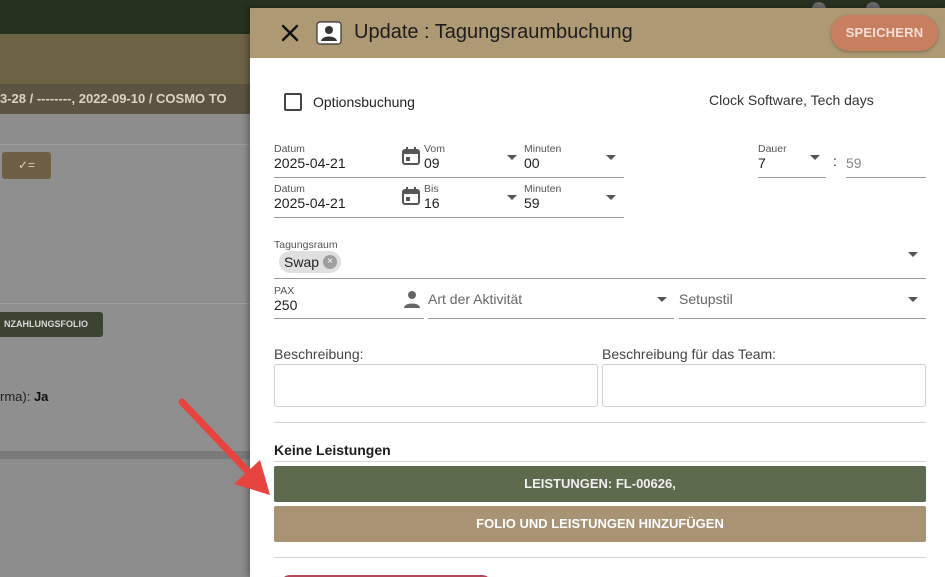 The image size is (945, 577). What do you see at coordinates (285, 305) in the screenshot?
I see `pax-input: 250` at bounding box center [285, 305].